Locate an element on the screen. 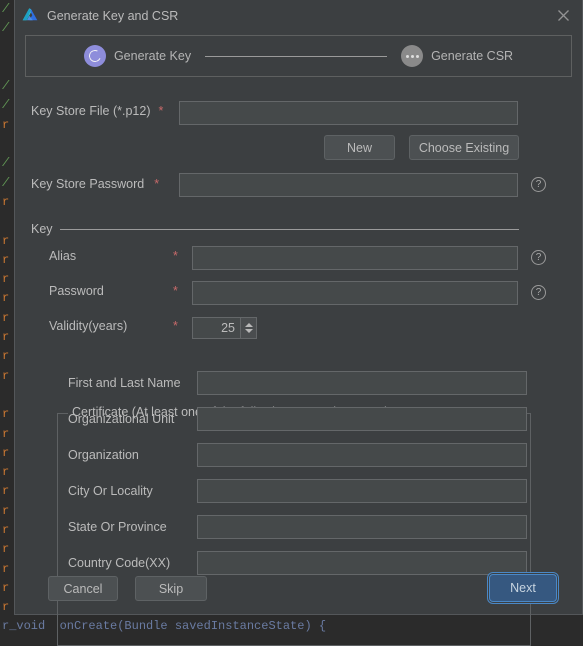 This screenshot has width=583, height=646. state-or-province-row: State Or Province is located at coordinates (117, 527).